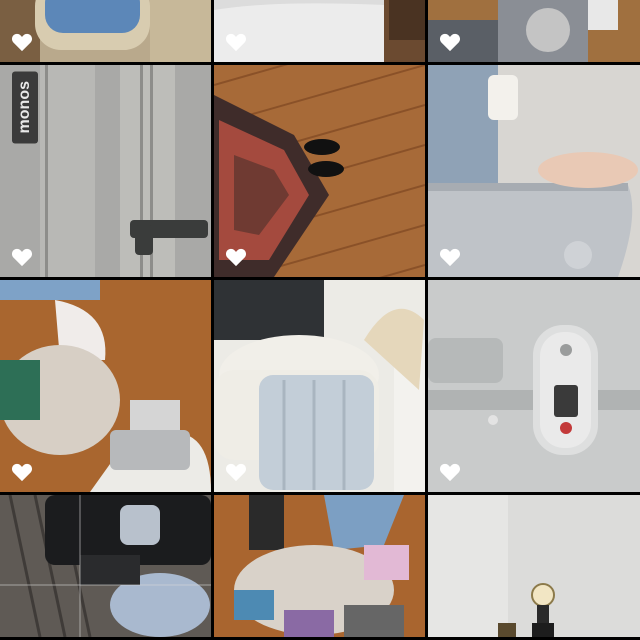 This screenshot has height=640, width=640. Describe the element at coordinates (105, 171) in the screenshot. I see `photo-tile-bag-strap: monos` at that location.